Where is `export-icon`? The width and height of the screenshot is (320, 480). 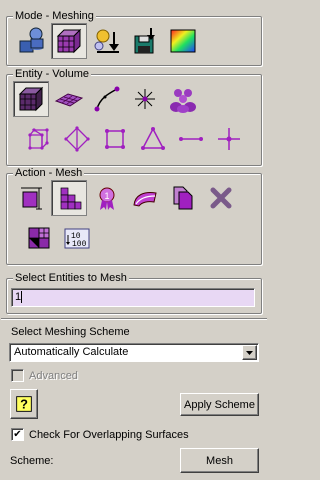 export-icon is located at coordinates (145, 41).